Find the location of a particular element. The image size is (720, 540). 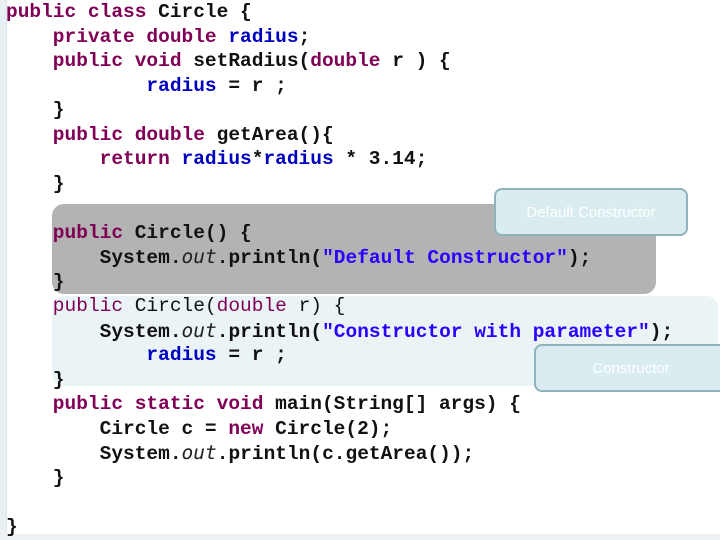

code-token: Circle() { is located at coordinates (193, 233).